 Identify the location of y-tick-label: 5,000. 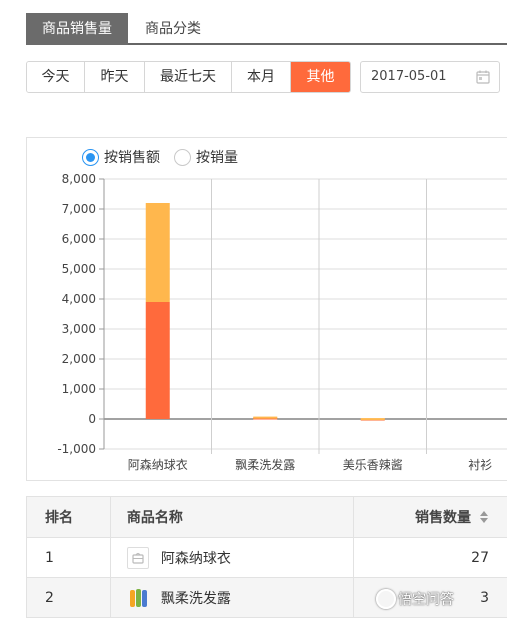
(79, 269).